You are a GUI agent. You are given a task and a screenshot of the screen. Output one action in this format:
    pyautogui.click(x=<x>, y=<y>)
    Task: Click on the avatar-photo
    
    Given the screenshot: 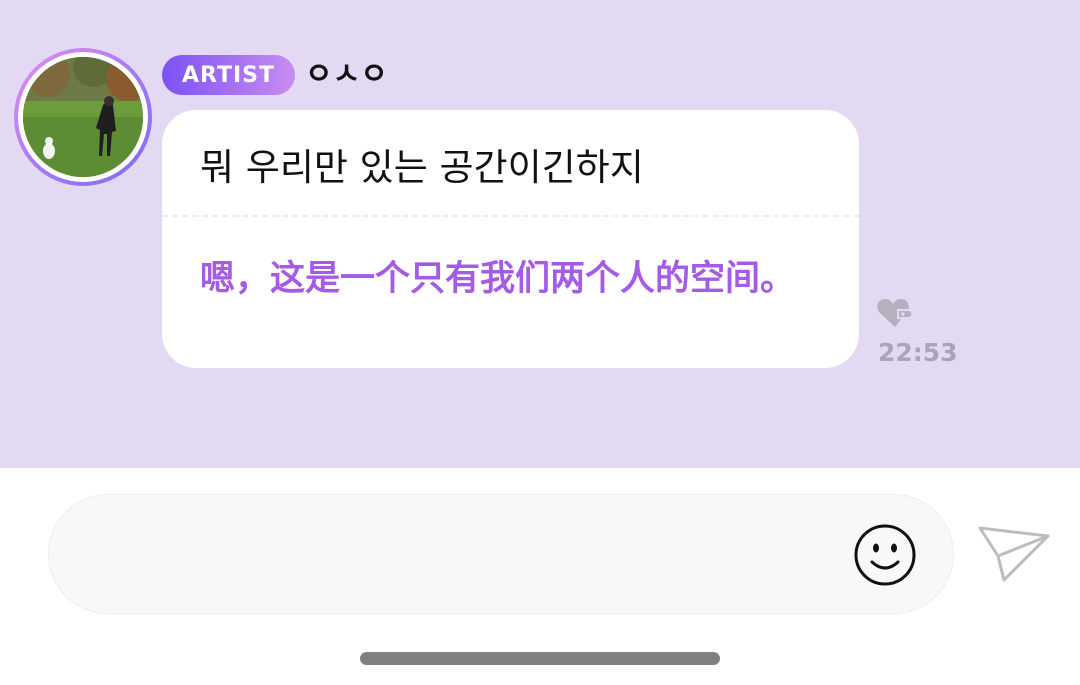 What is the action you would take?
    pyautogui.click(x=83, y=117)
    